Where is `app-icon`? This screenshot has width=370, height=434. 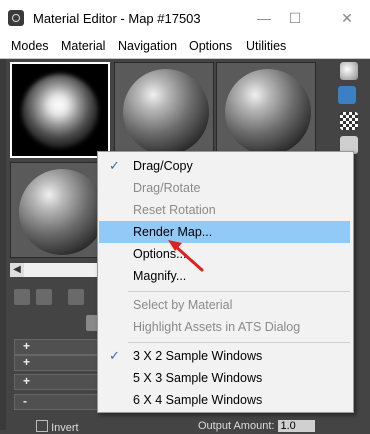 app-icon is located at coordinates (16, 18).